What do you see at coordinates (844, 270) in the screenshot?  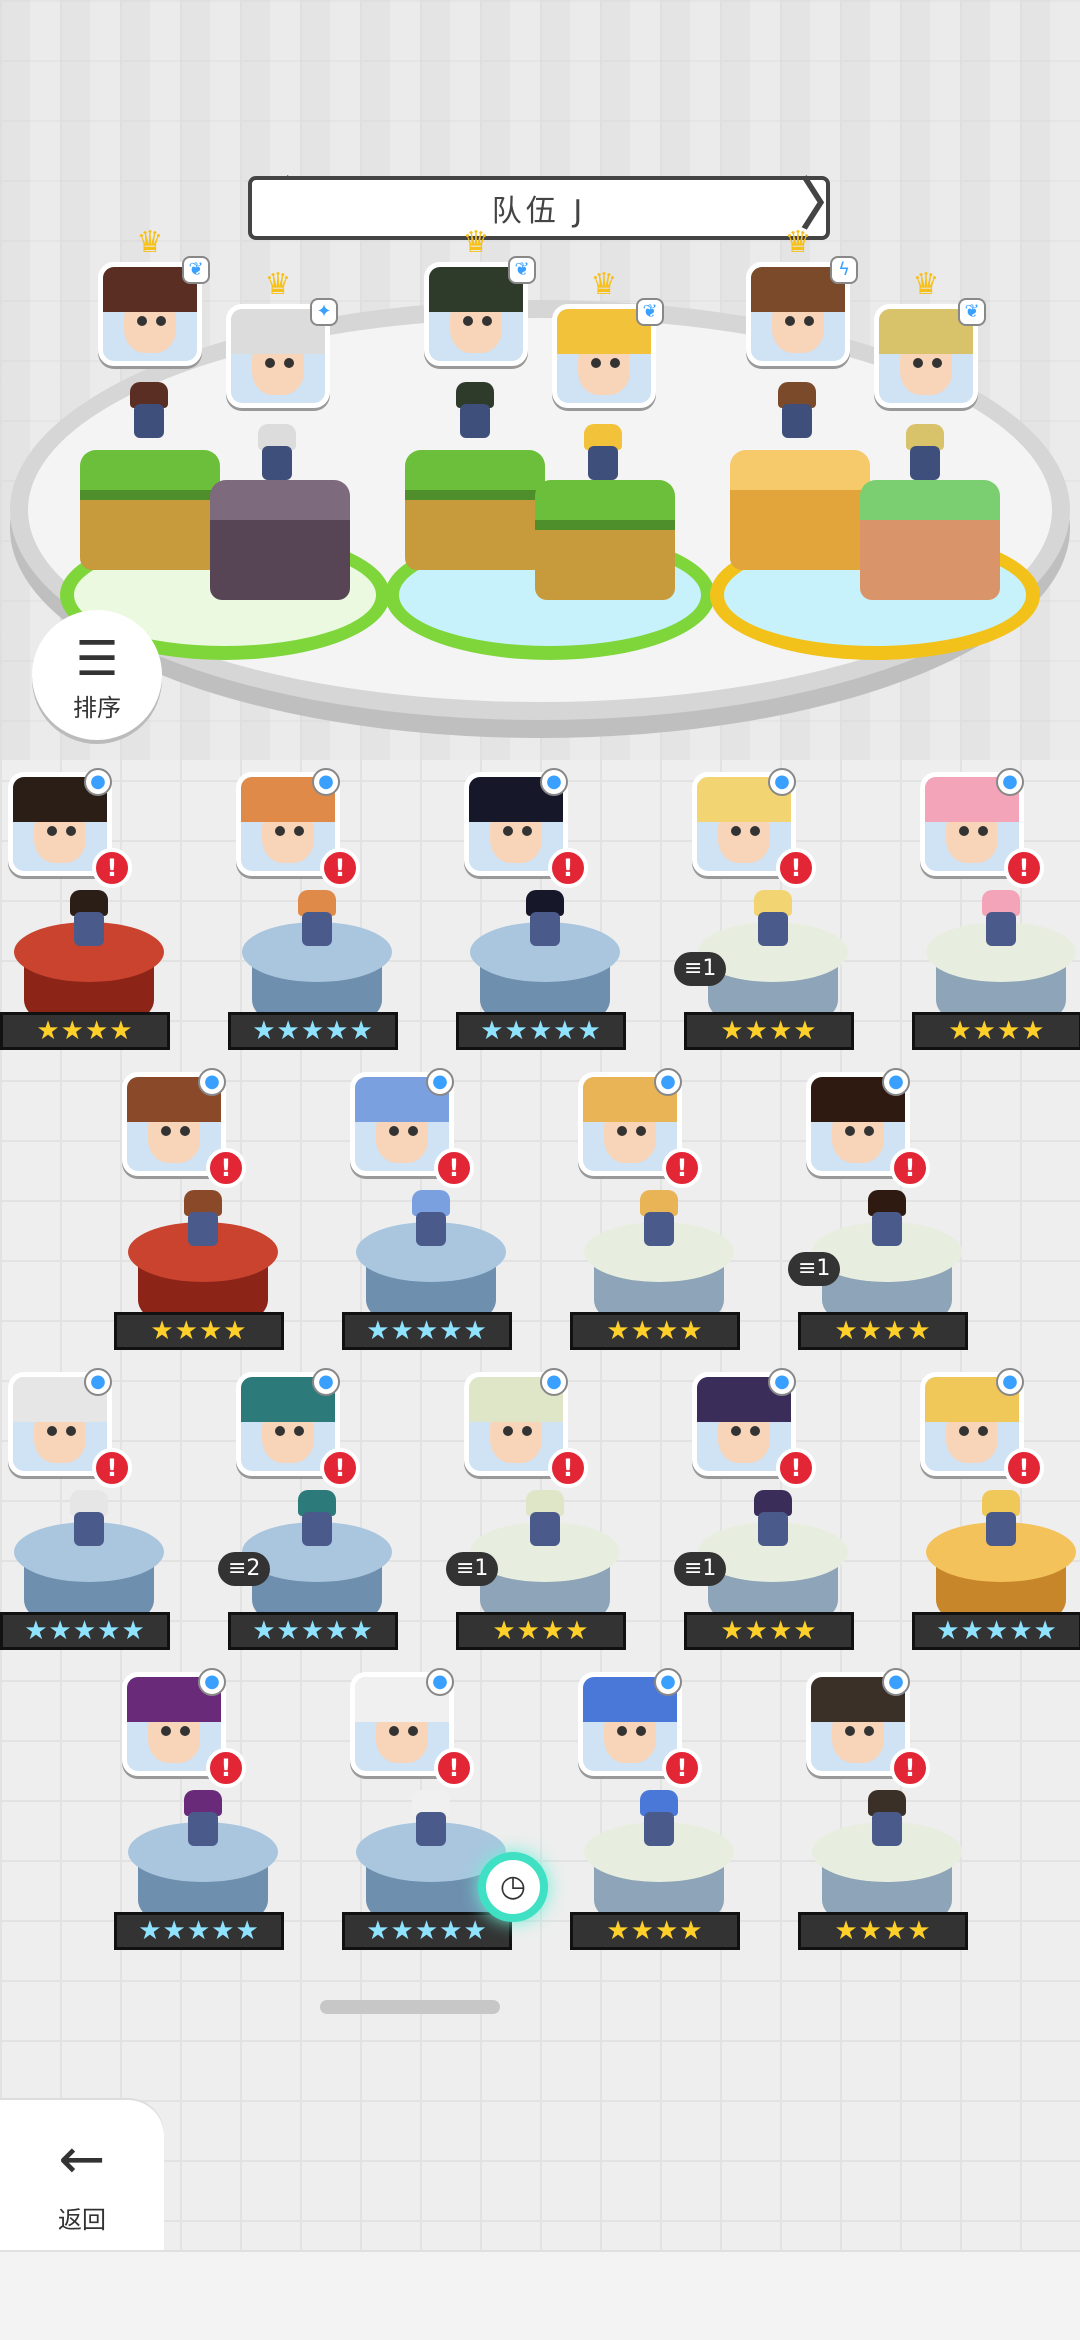 I see `bolt-icon: ϟ` at bounding box center [844, 270].